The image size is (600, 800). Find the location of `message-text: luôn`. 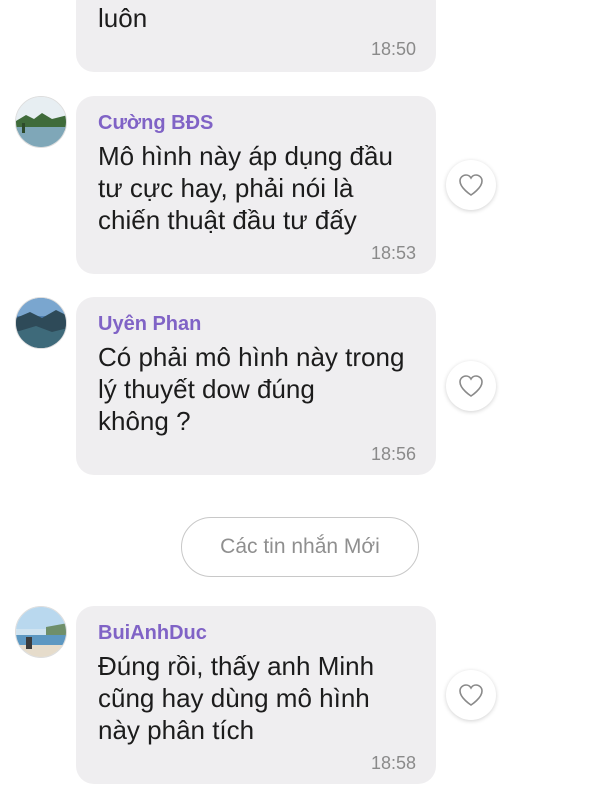

message-text: luôn is located at coordinates (123, 18).